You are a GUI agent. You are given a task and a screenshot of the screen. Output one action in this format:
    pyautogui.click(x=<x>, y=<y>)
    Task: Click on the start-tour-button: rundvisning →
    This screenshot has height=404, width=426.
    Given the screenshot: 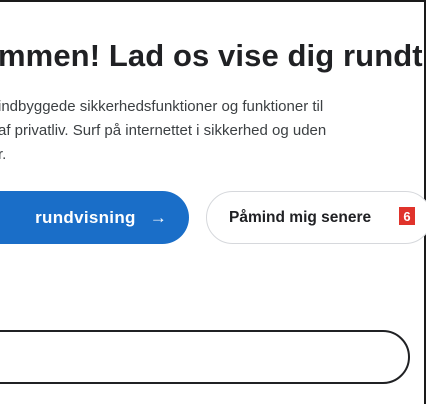 What is the action you would take?
    pyautogui.click(x=94, y=217)
    